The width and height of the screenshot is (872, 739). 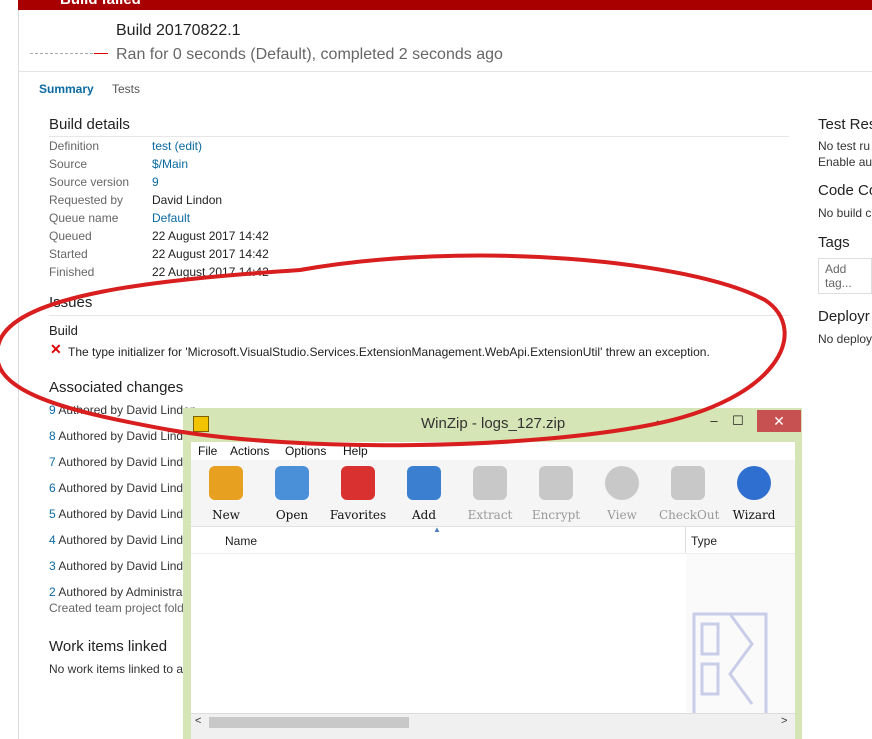 I want to click on change-author: Authored by David Lindon, so click(x=126, y=410).